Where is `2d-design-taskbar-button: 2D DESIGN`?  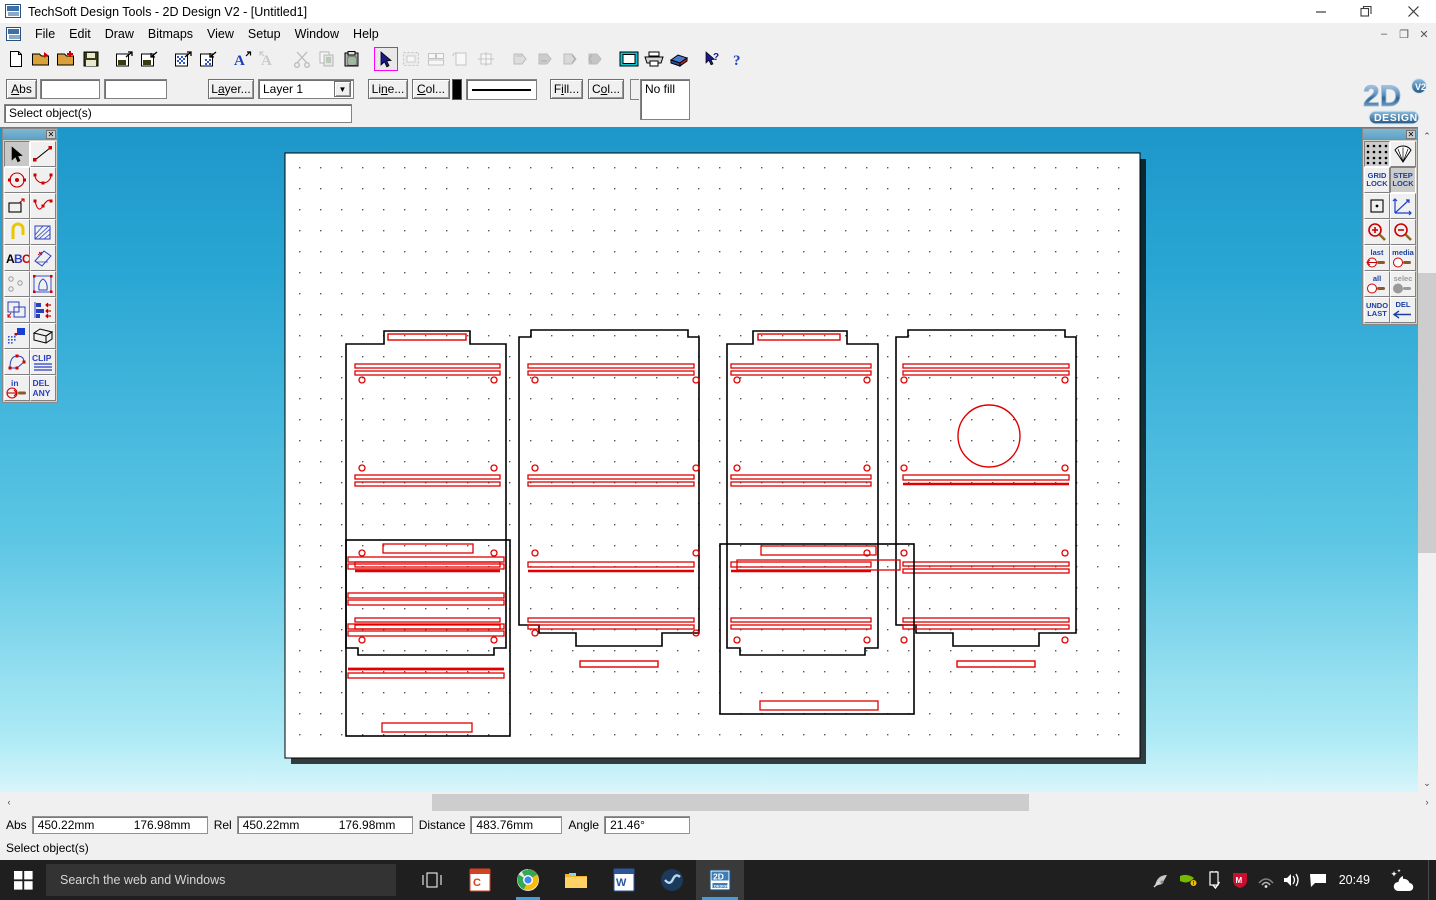
2d-design-taskbar-button: 2D DESIGN is located at coordinates (720, 880).